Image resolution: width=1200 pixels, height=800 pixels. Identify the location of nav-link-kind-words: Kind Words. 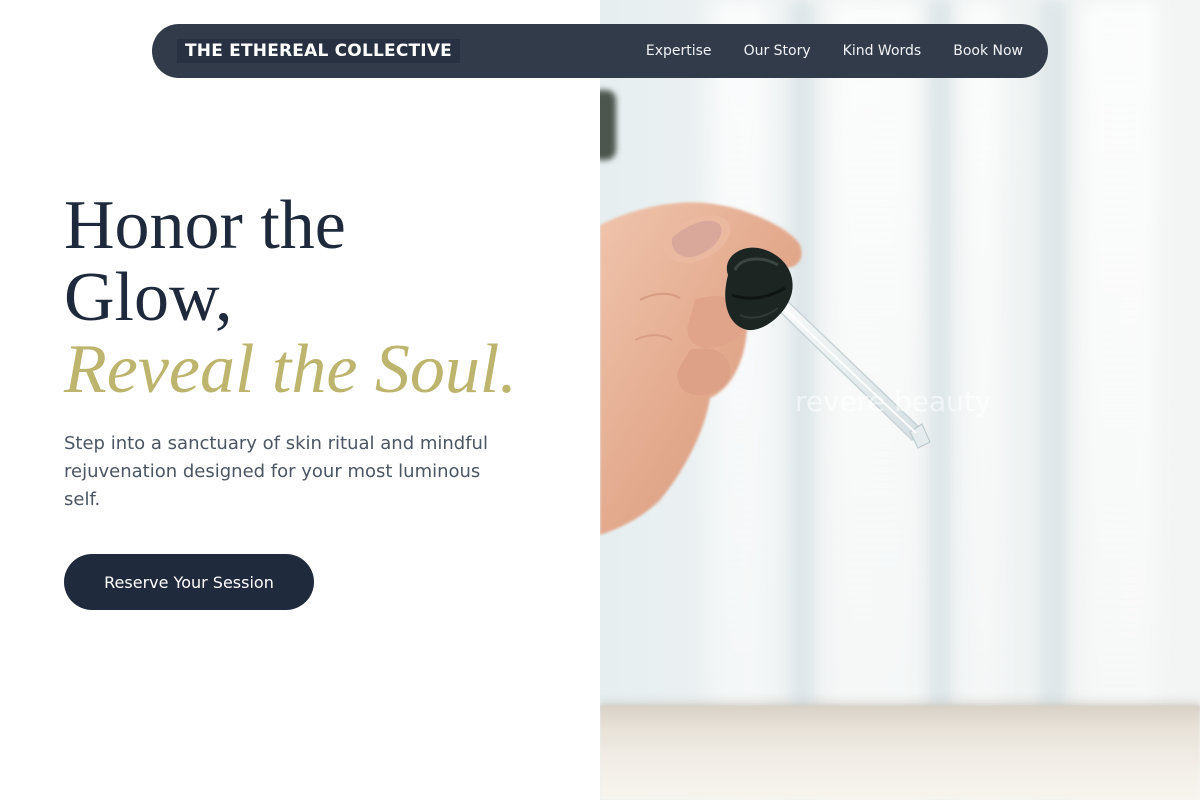
(882, 51).